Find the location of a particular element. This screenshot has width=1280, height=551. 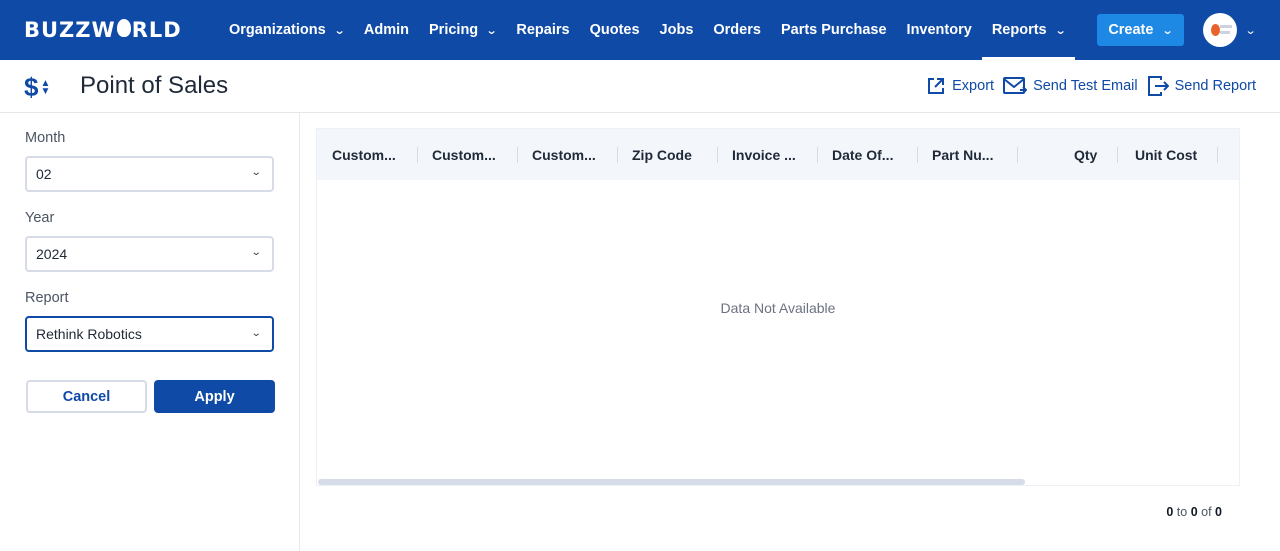

nav-item-orders: Orders is located at coordinates (737, 30).